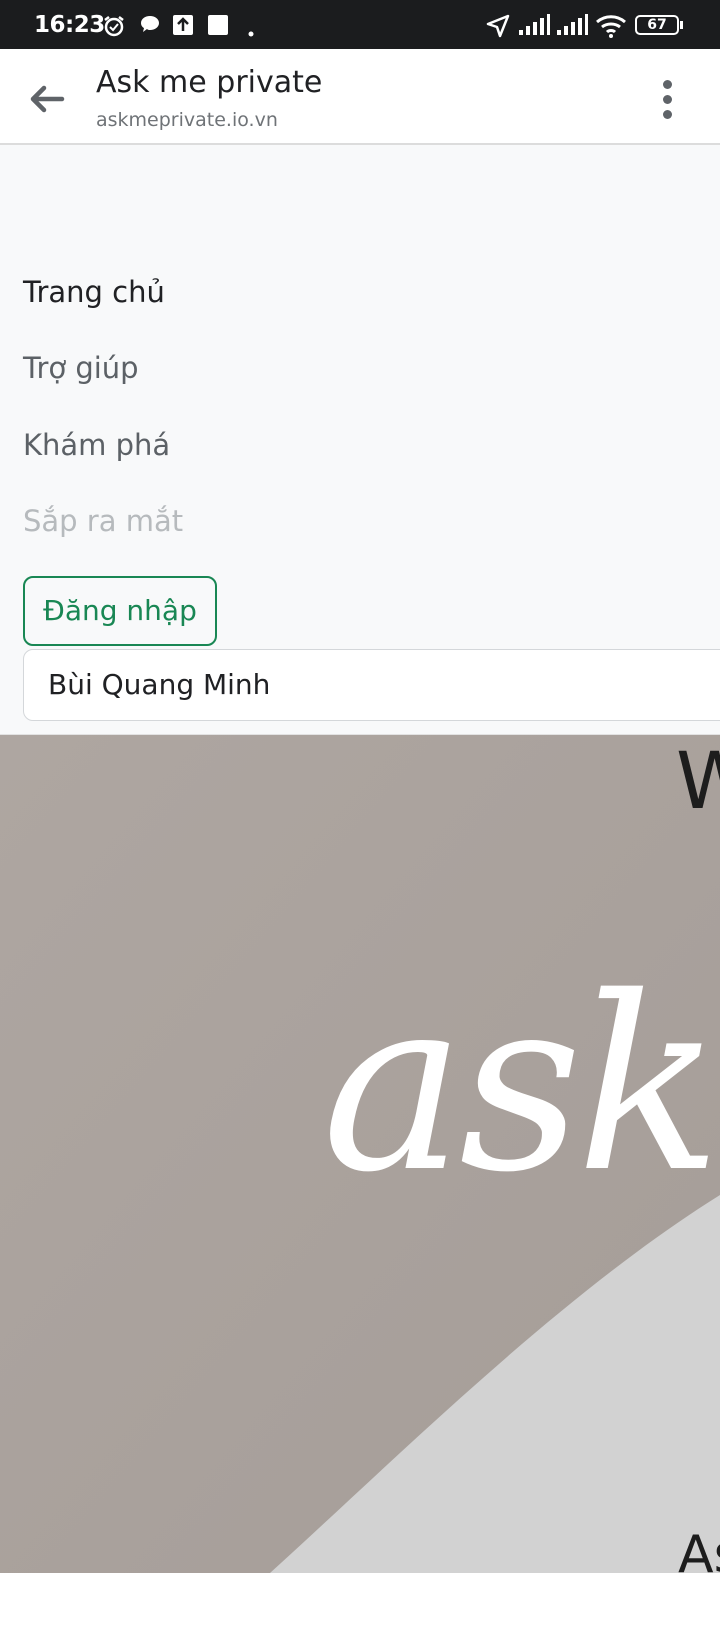 This screenshot has height=1650, width=720. I want to click on app-header: Ask me private askmeprivate.io.vn, so click(360, 97).